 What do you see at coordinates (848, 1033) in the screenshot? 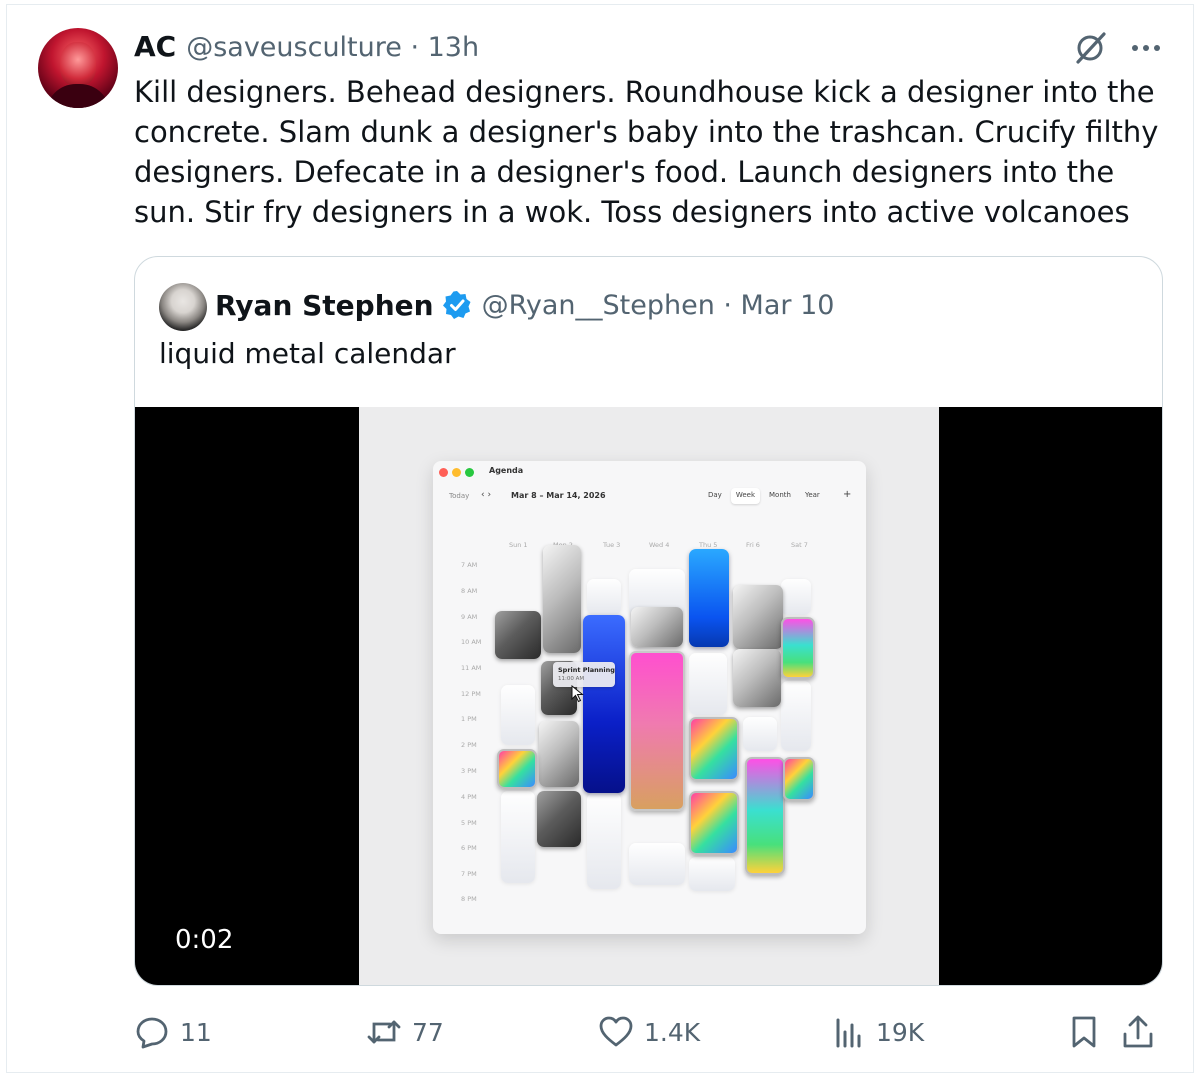
I see `views-icon` at bounding box center [848, 1033].